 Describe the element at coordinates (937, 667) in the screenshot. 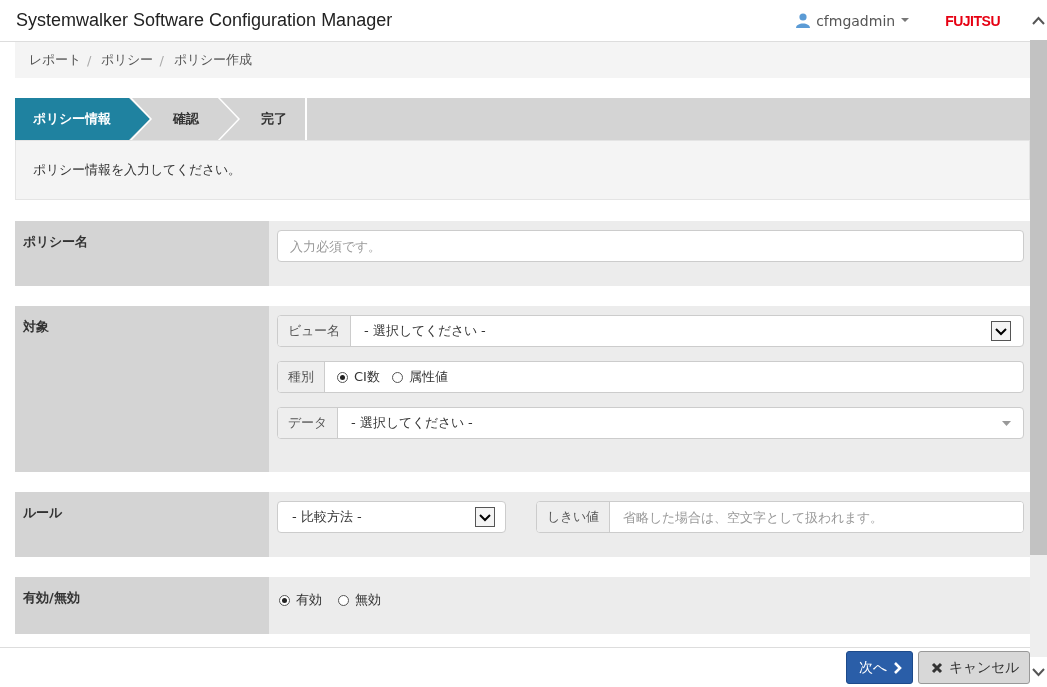

I see `close-icon` at that location.